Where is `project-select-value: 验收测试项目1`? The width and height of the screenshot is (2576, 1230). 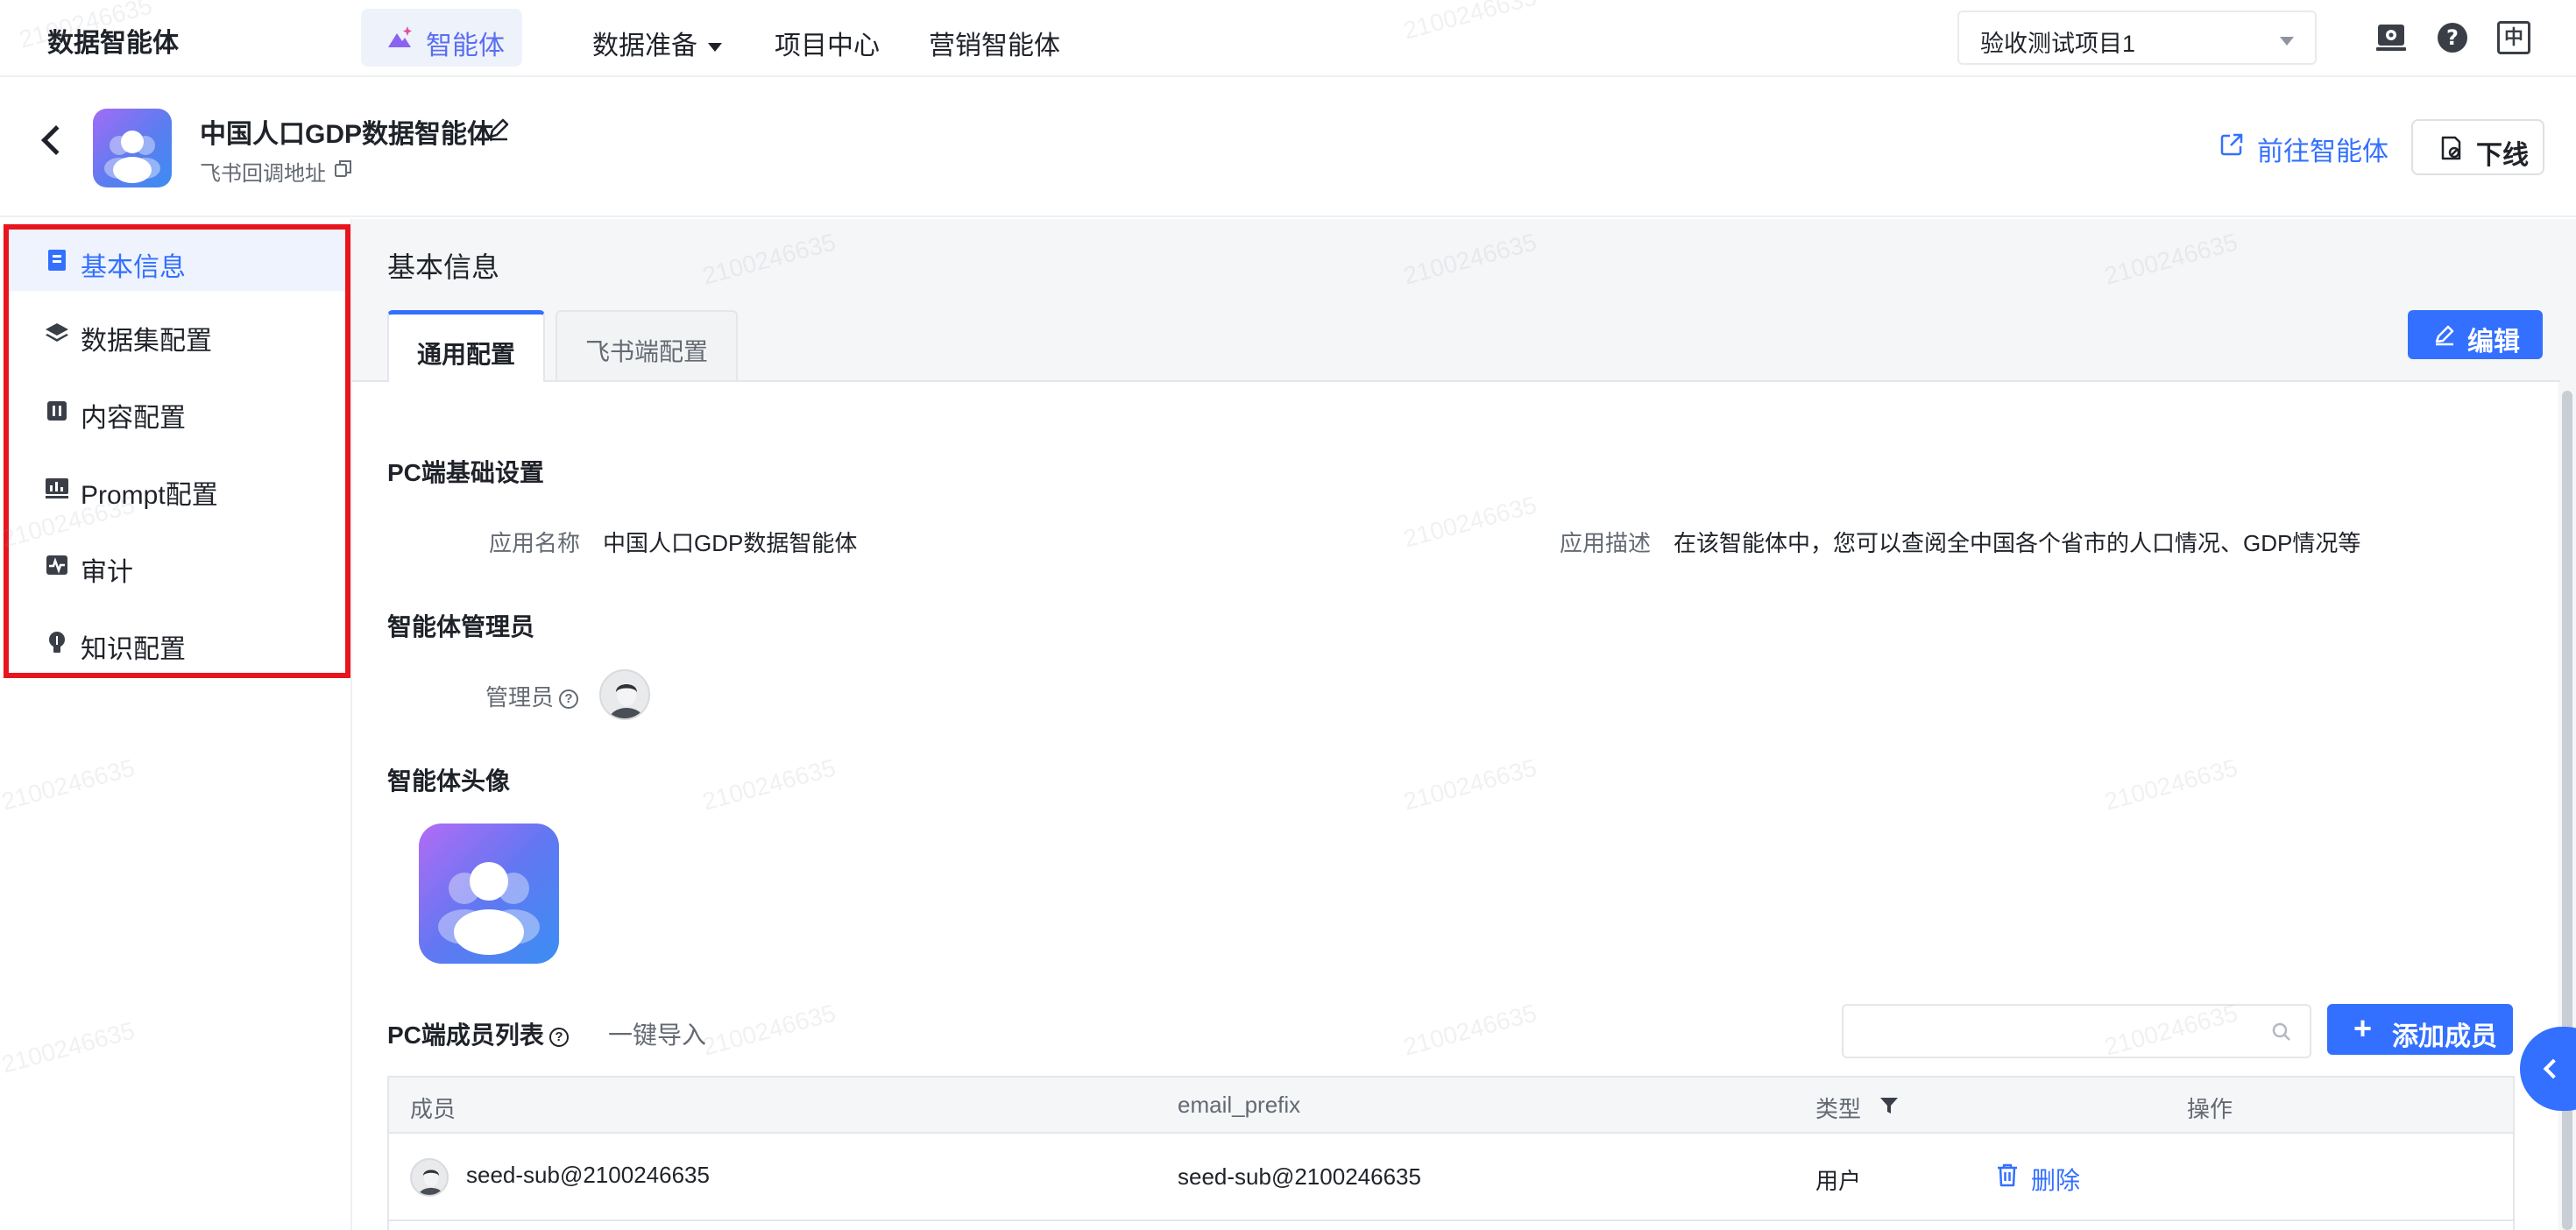
project-select-value: 验收测试项目1 is located at coordinates (2058, 44).